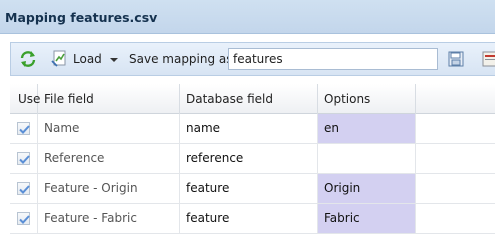 The image size is (495, 245). Describe the element at coordinates (249, 128) in the screenshot. I see `database-field-cell: name` at that location.